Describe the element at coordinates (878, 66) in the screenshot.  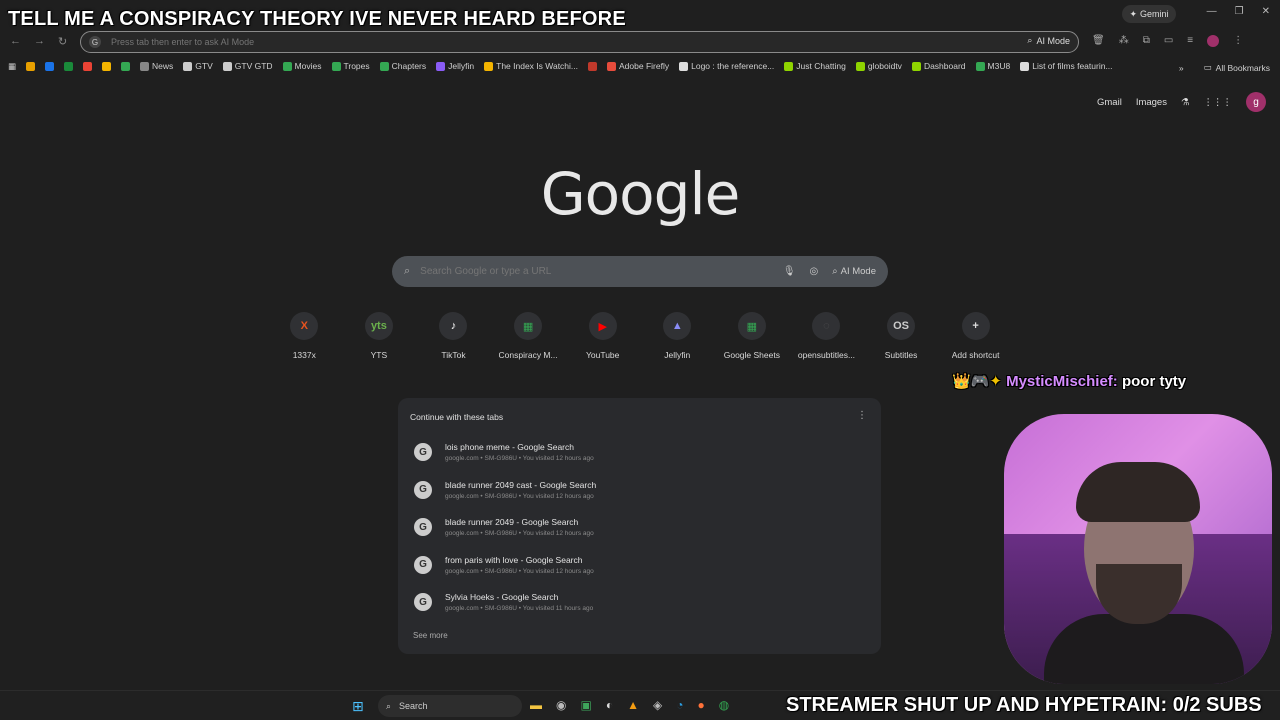
I see `bookmark-item: globoidtv` at that location.